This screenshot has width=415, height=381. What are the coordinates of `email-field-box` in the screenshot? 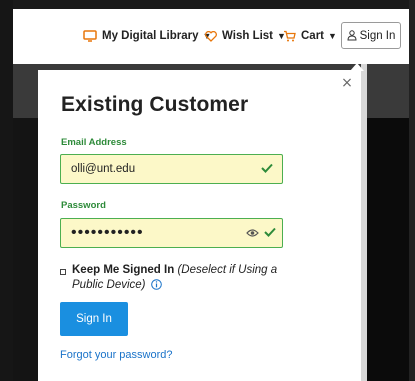 It's located at (171, 169).